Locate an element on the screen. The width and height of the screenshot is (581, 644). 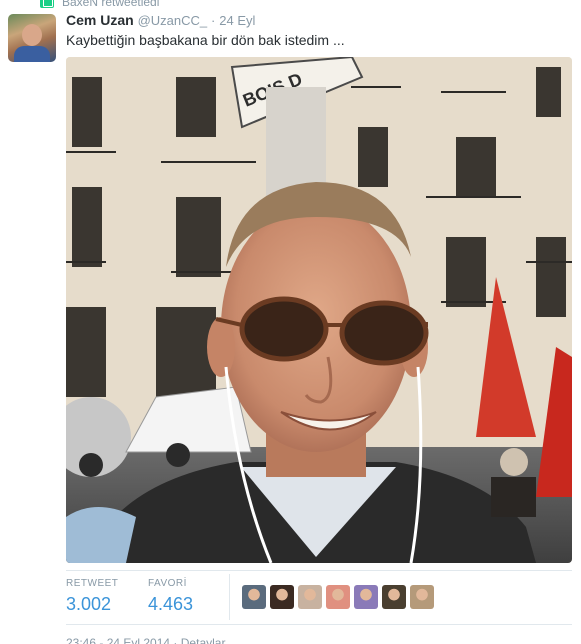
retweet-stat: RETWEET 3.002 is located at coordinates (92, 596).